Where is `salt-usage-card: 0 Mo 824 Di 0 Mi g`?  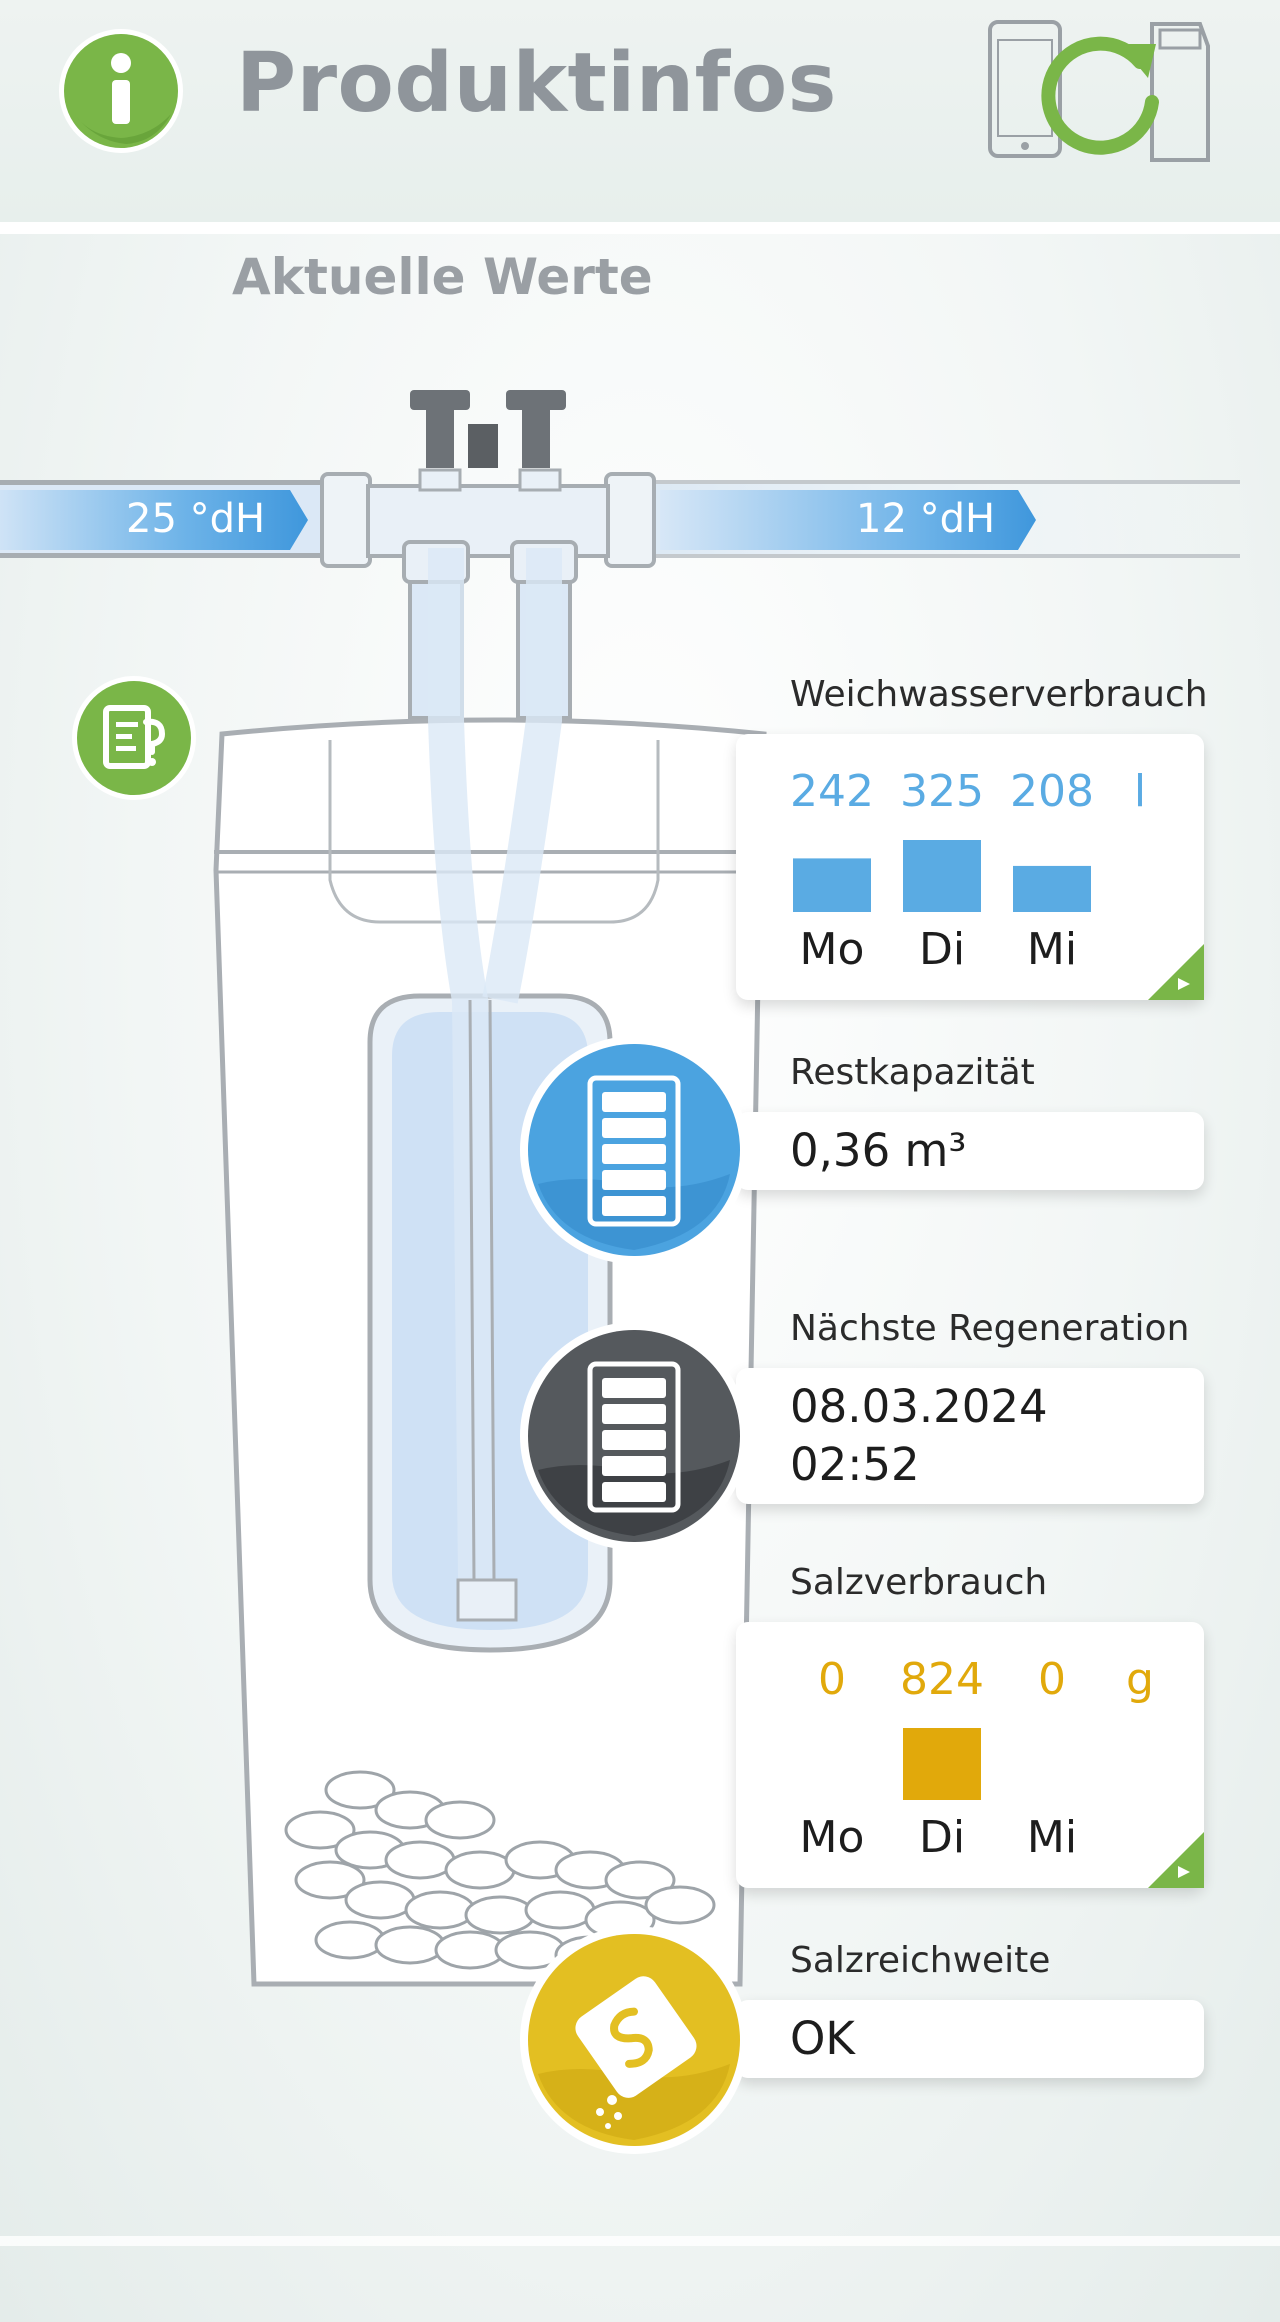 salt-usage-card: 0 Mo 824 Di 0 Mi g is located at coordinates (970, 1755).